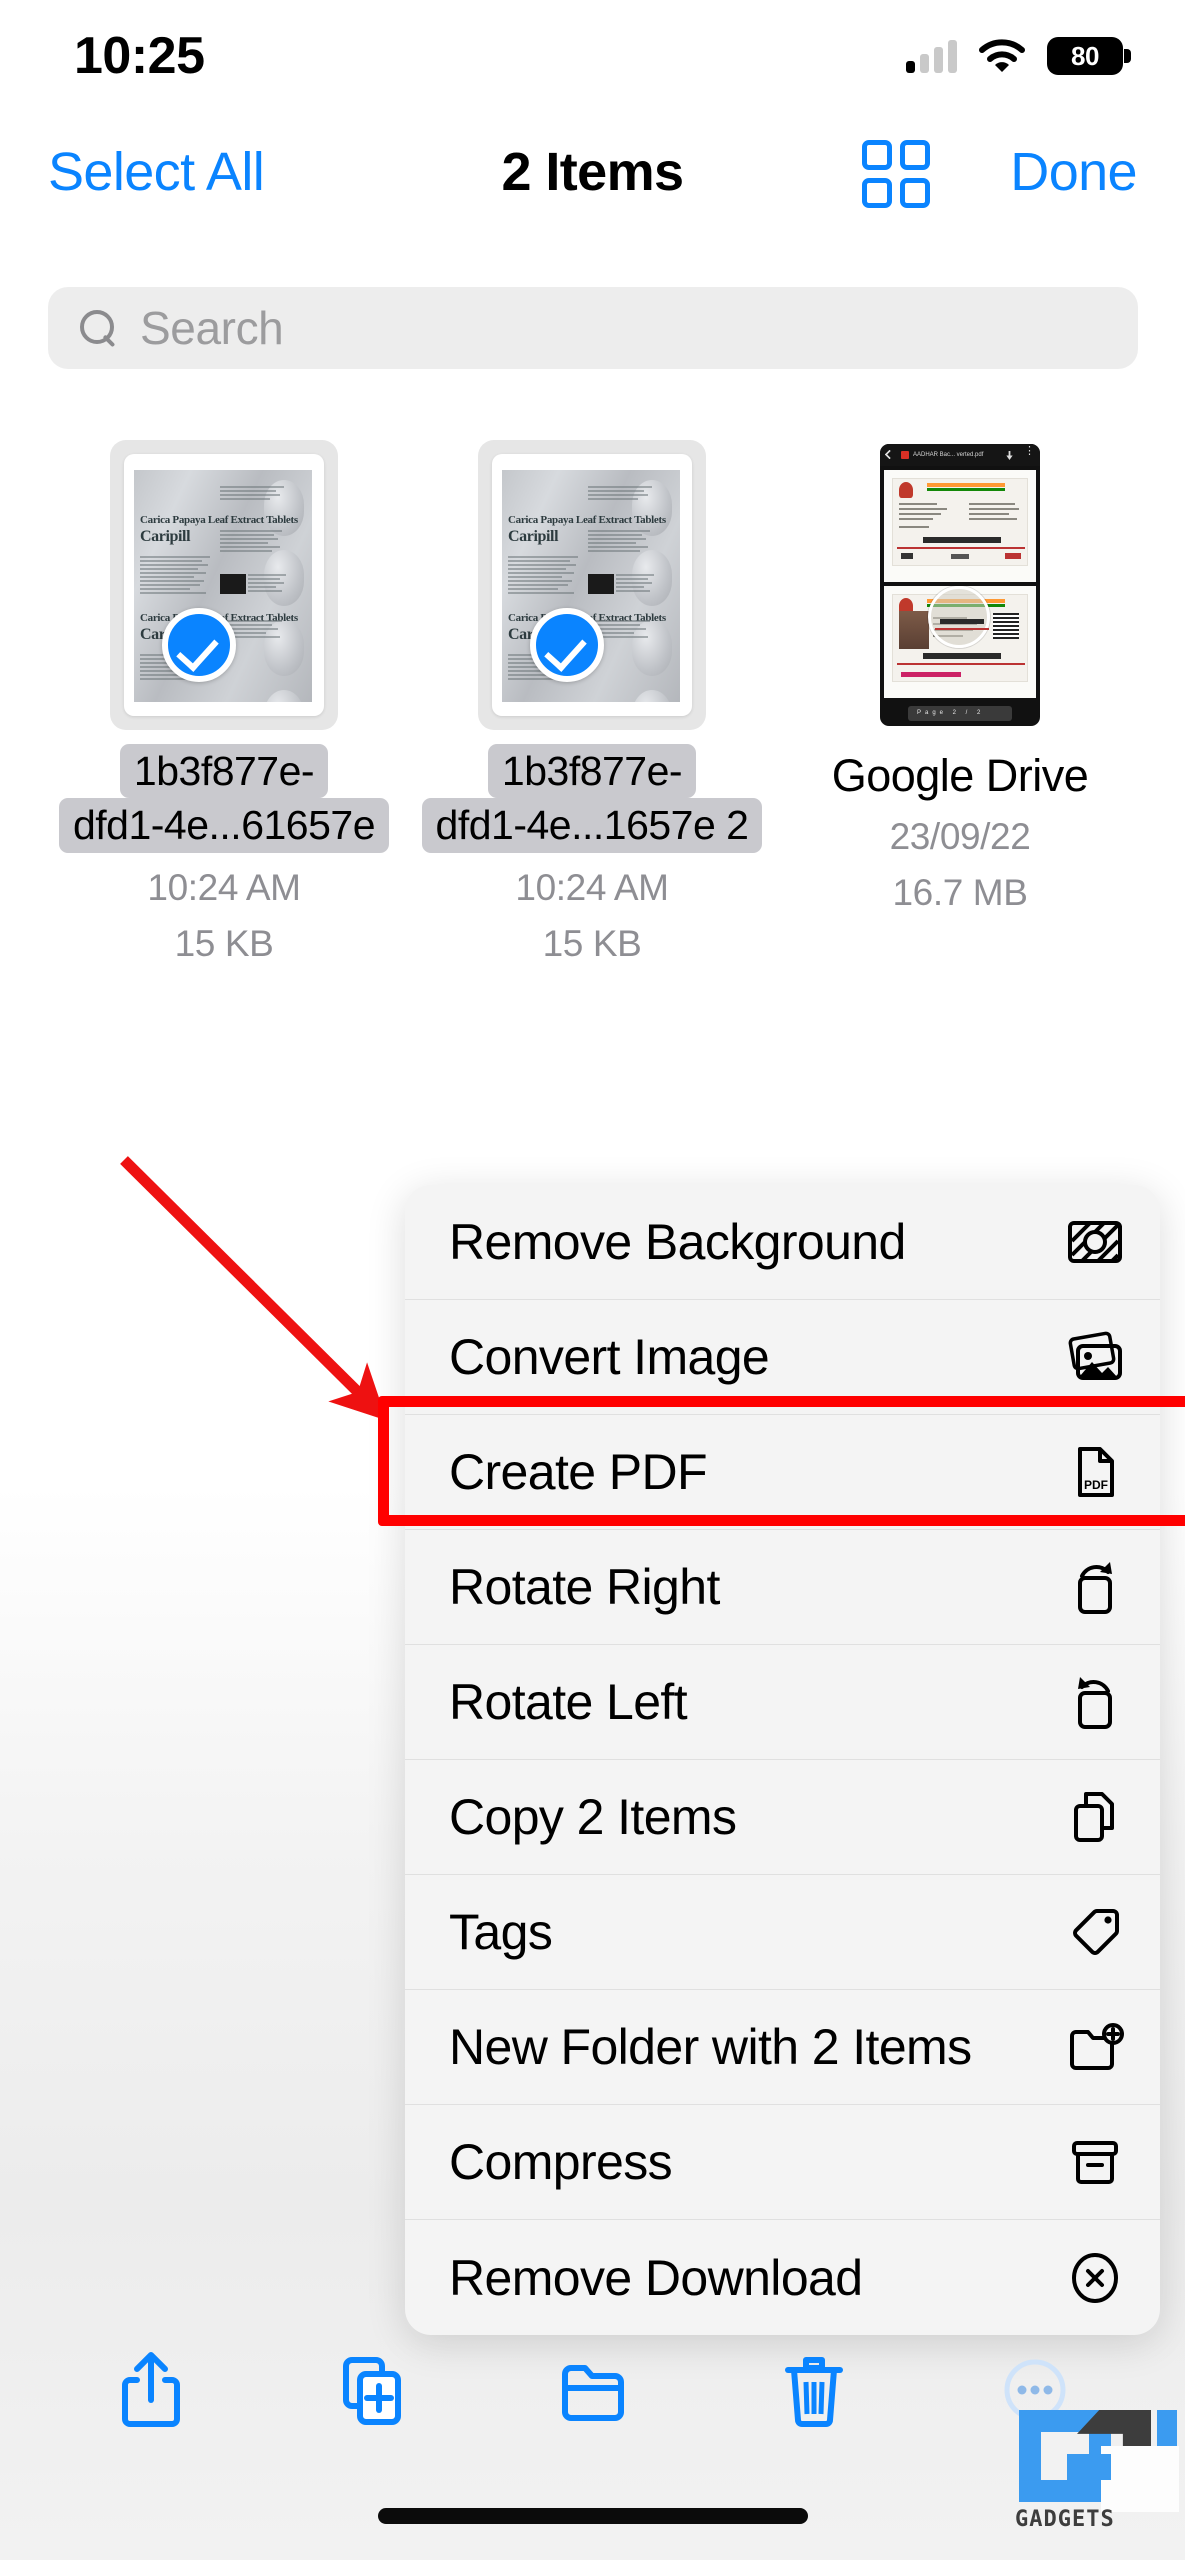 Image resolution: width=1185 pixels, height=2560 pixels. I want to click on move-to-folder-icon, so click(593, 2390).